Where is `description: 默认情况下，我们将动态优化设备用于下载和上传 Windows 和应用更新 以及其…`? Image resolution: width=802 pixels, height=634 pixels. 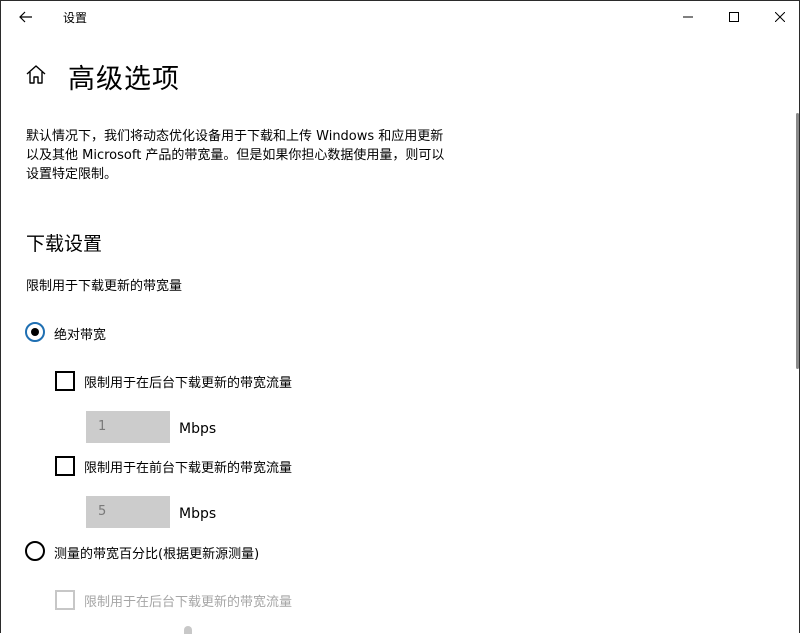
description: 默认情况下，我们将动态优化设备用于下载和上传 Windows 和应用更新 以及其… is located at coordinates (256, 155).